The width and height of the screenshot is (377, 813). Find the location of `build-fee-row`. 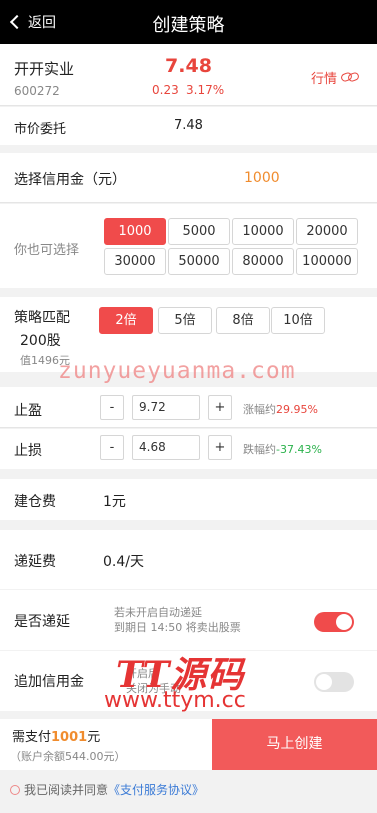

build-fee-row is located at coordinates (188, 499).